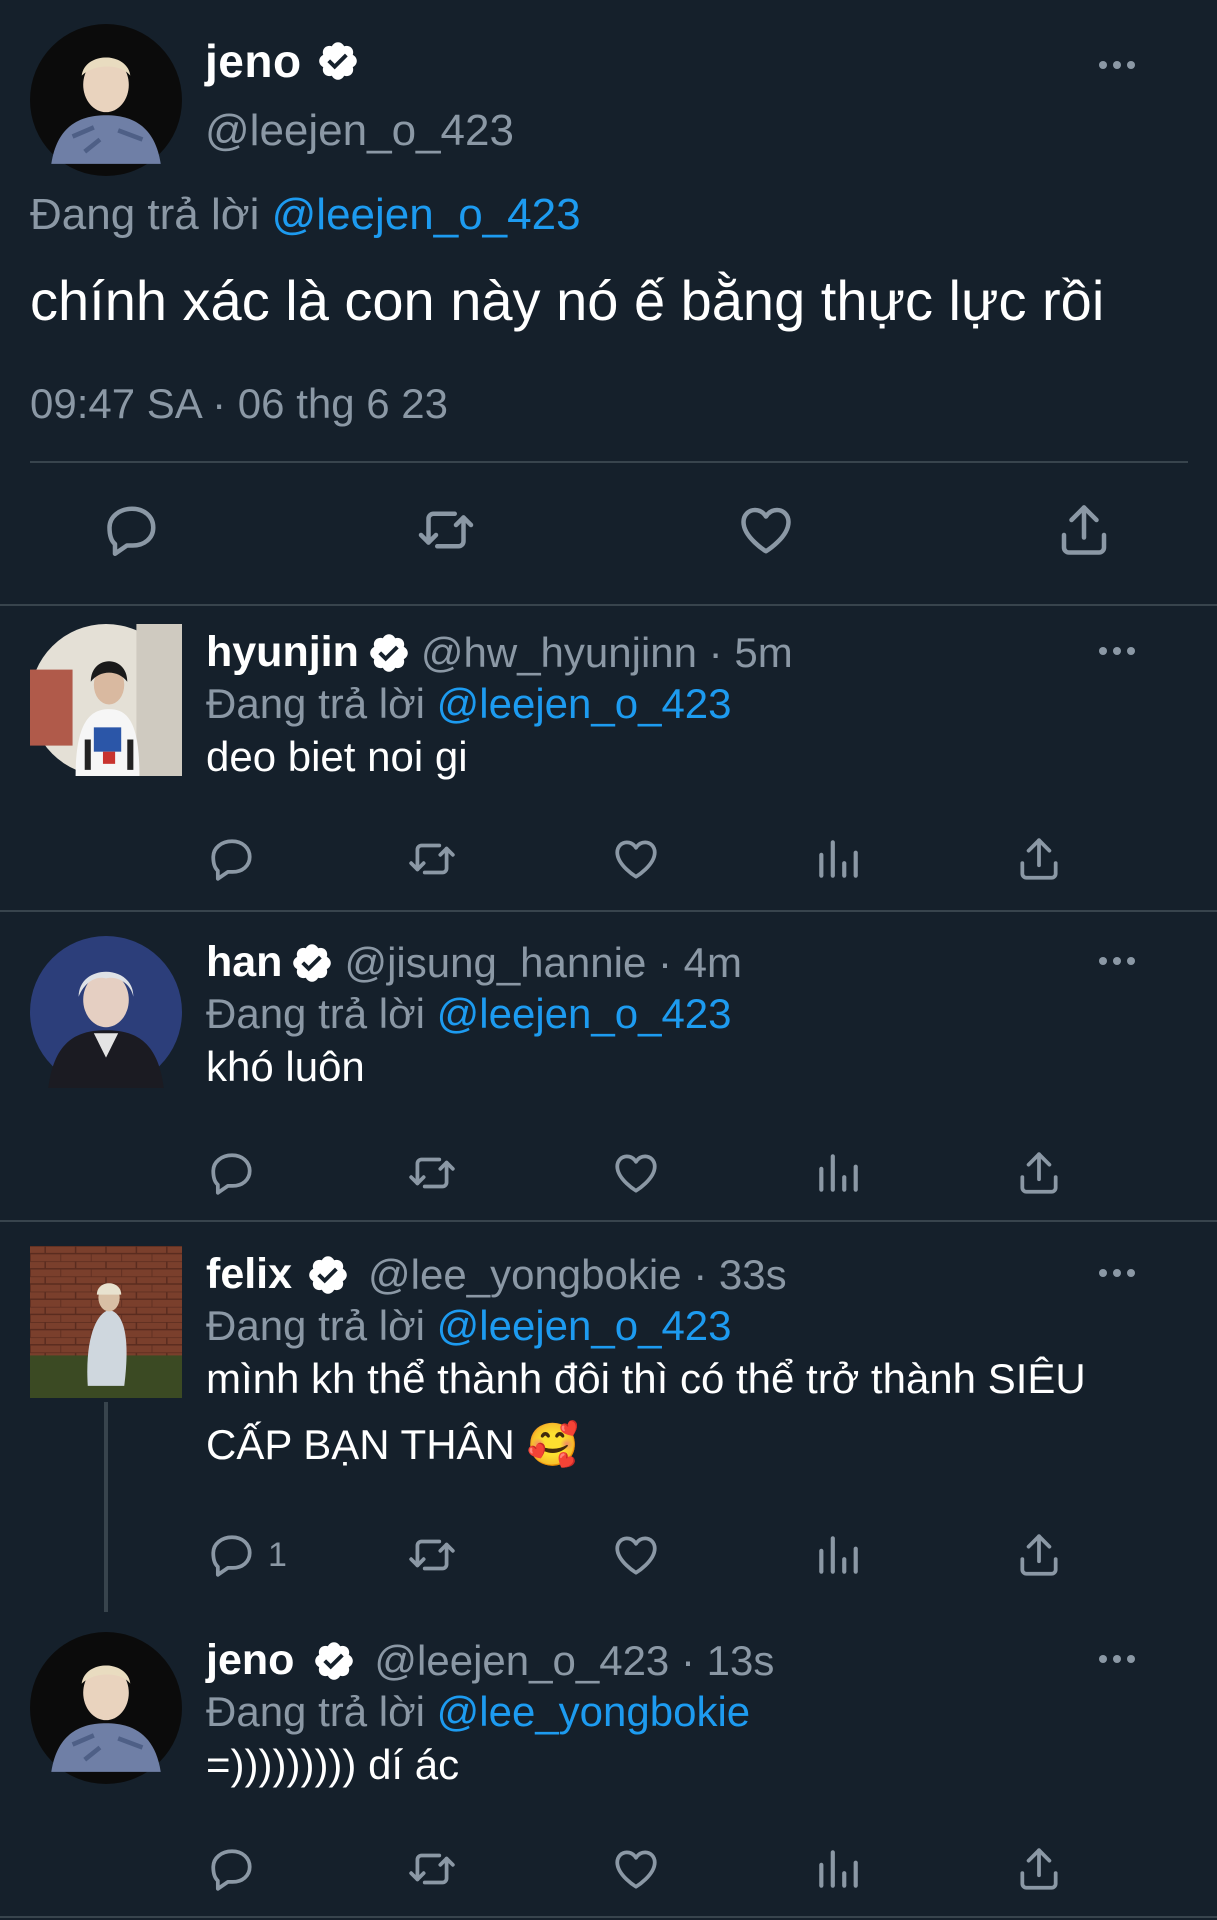 The width and height of the screenshot is (1217, 1920). What do you see at coordinates (359, 131) in the screenshot?
I see `author-handle: @leejen_o_423` at bounding box center [359, 131].